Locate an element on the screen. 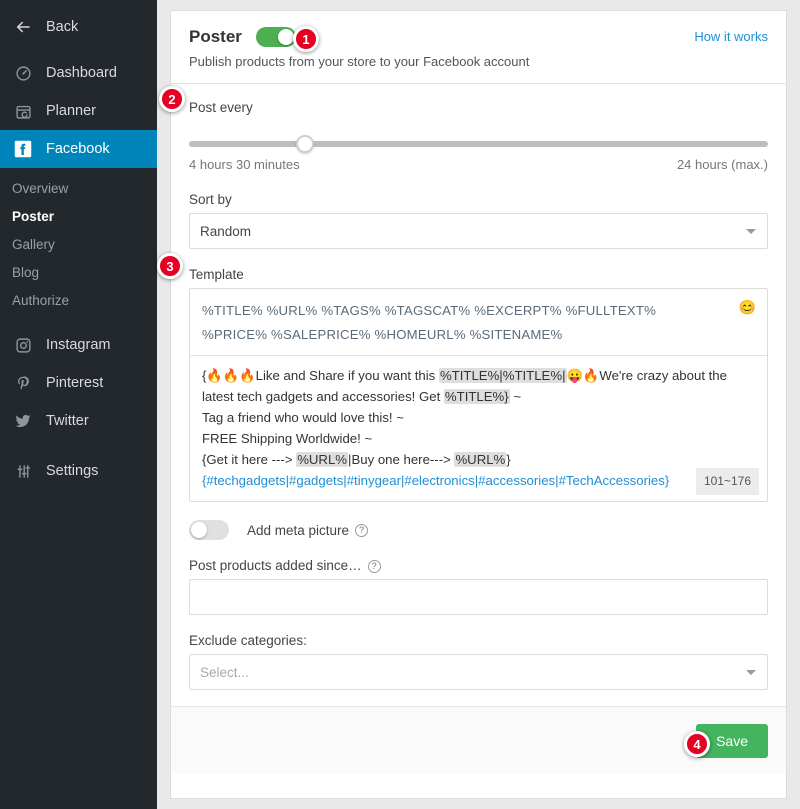 This screenshot has width=800, height=809. sidebar-subitem-label: Overview is located at coordinates (40, 188).